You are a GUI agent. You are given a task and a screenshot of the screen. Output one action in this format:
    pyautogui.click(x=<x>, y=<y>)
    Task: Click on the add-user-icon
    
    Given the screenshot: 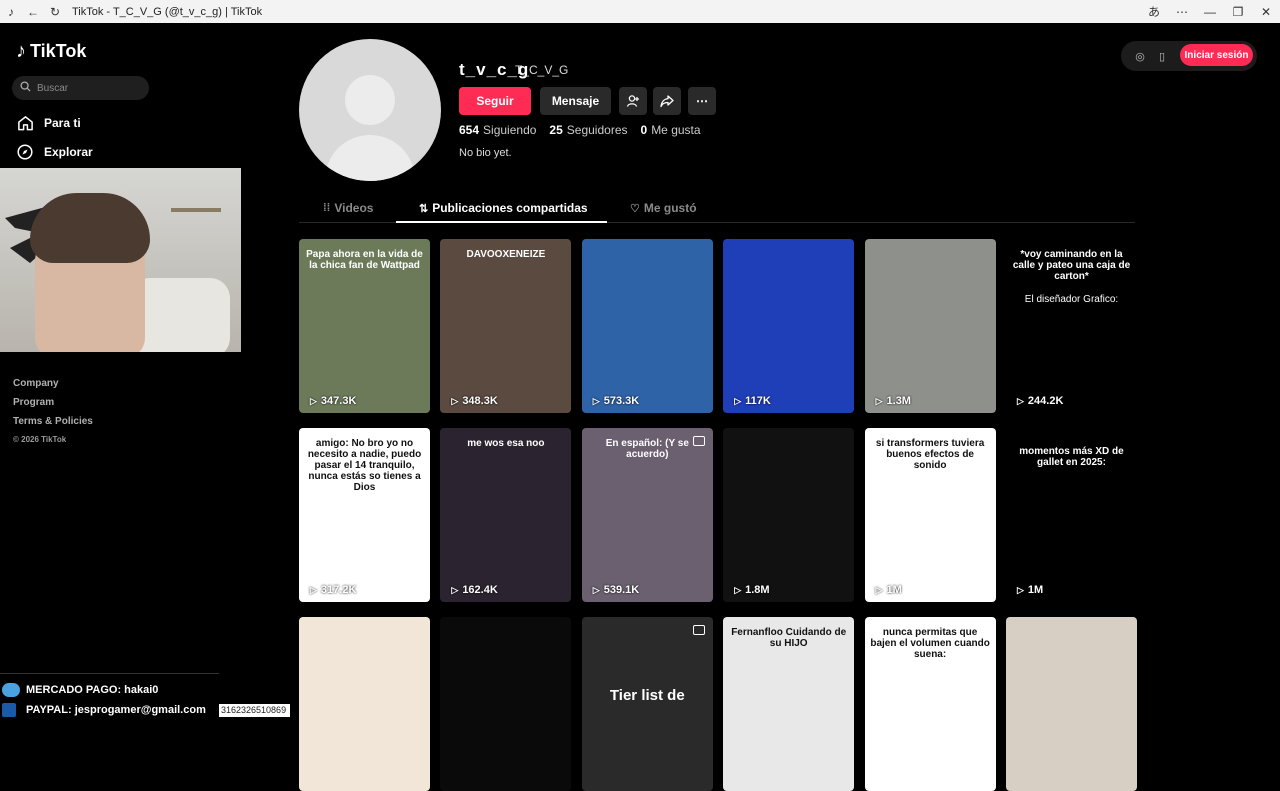 What is the action you would take?
    pyautogui.click(x=632, y=101)
    